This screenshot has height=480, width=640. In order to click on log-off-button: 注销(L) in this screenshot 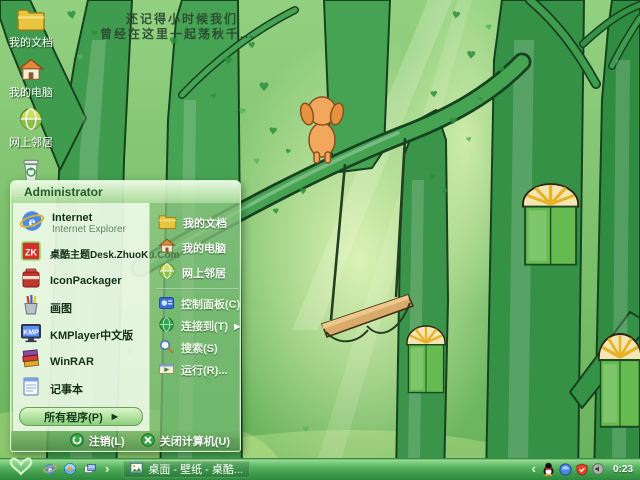, I will do `click(97, 441)`.